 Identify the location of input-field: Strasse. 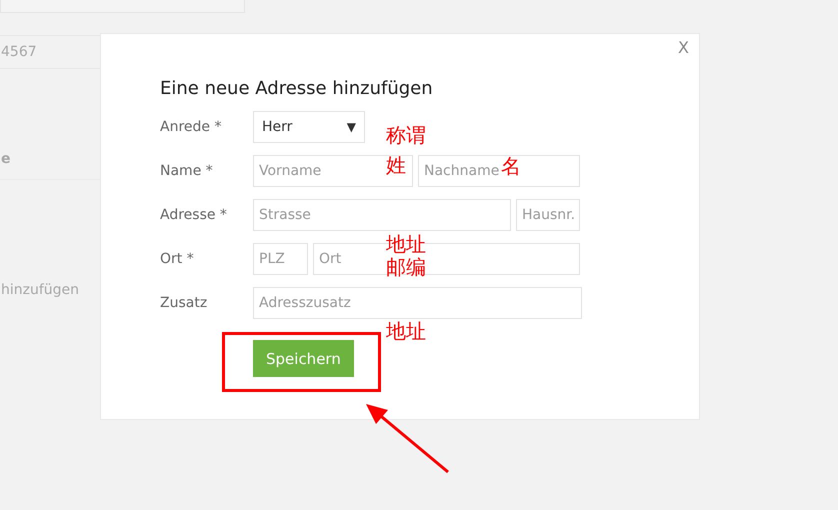
(382, 215).